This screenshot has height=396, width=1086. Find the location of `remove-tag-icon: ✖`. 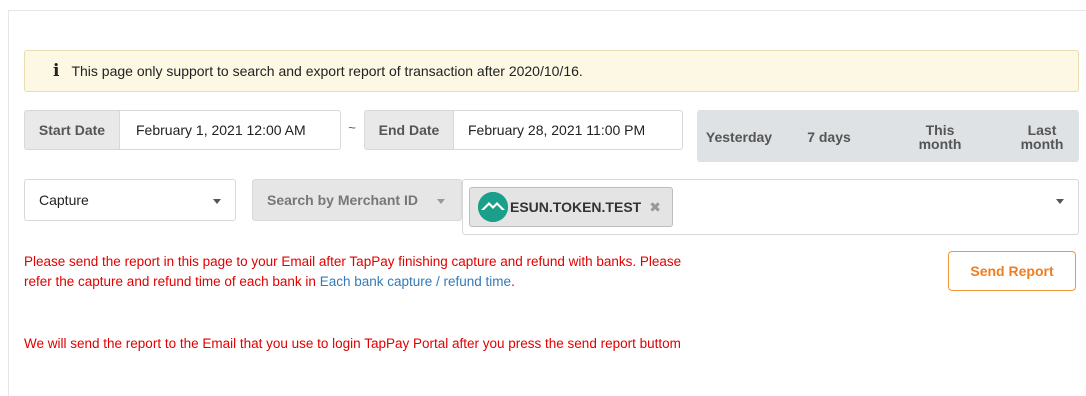

remove-tag-icon: ✖ is located at coordinates (655, 207).